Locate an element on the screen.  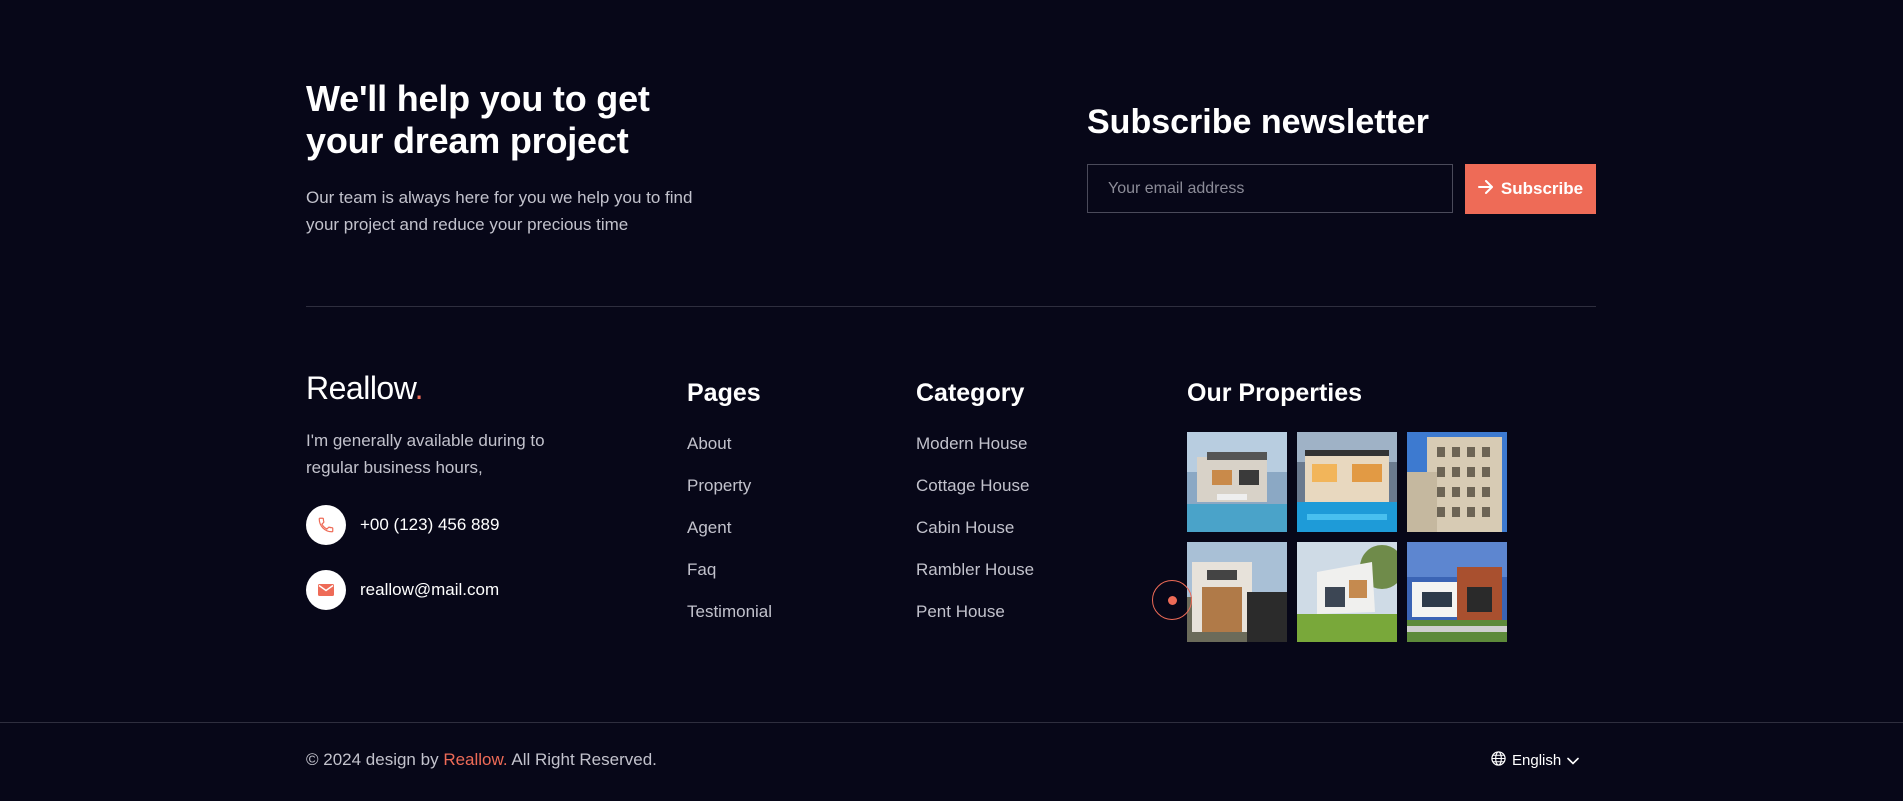
subscribe-label: Subscribe is located at coordinates (1542, 188).